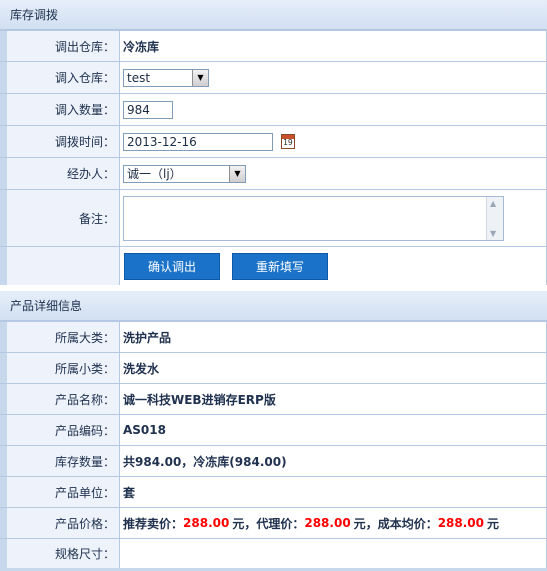 Image resolution: width=547 pixels, height=571 pixels. Describe the element at coordinates (333, 399) in the screenshot. I see `product-name-value: 诚一科技WEB进销存ERP版` at that location.